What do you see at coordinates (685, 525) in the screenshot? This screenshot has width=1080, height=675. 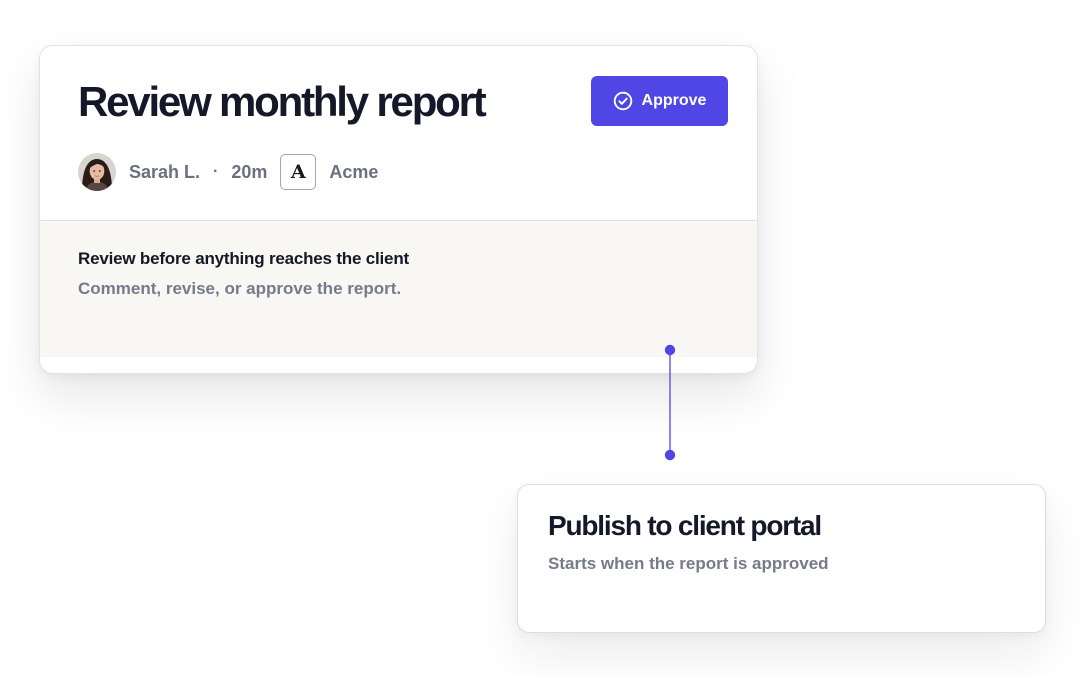 I see `next-step-title: Publish to client portal` at bounding box center [685, 525].